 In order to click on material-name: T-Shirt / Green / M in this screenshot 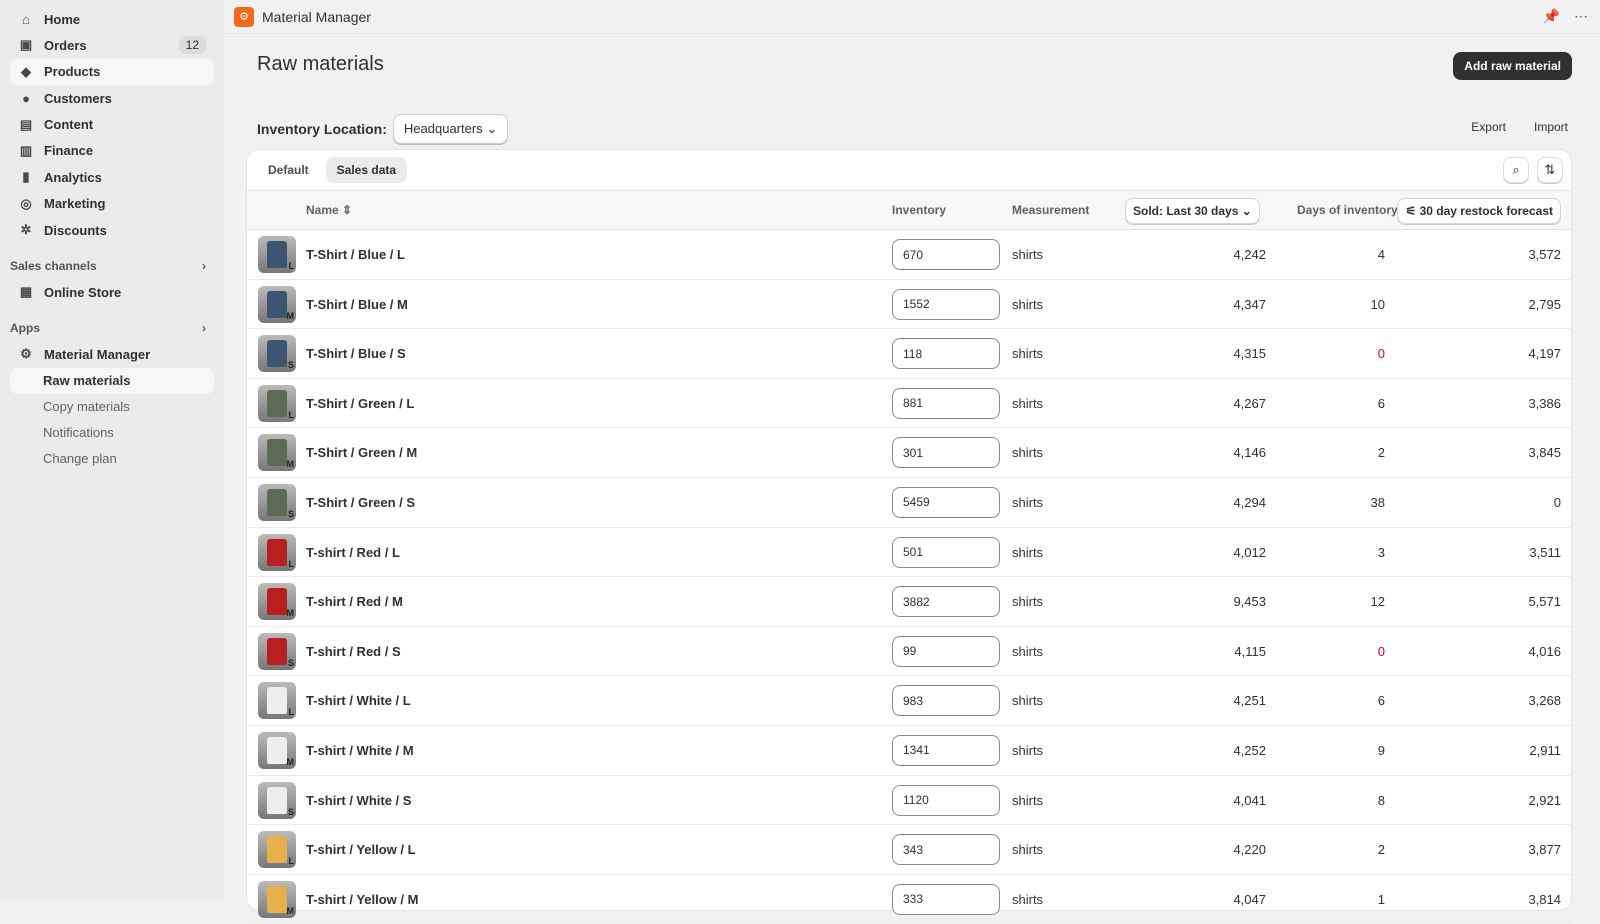, I will do `click(361, 452)`.